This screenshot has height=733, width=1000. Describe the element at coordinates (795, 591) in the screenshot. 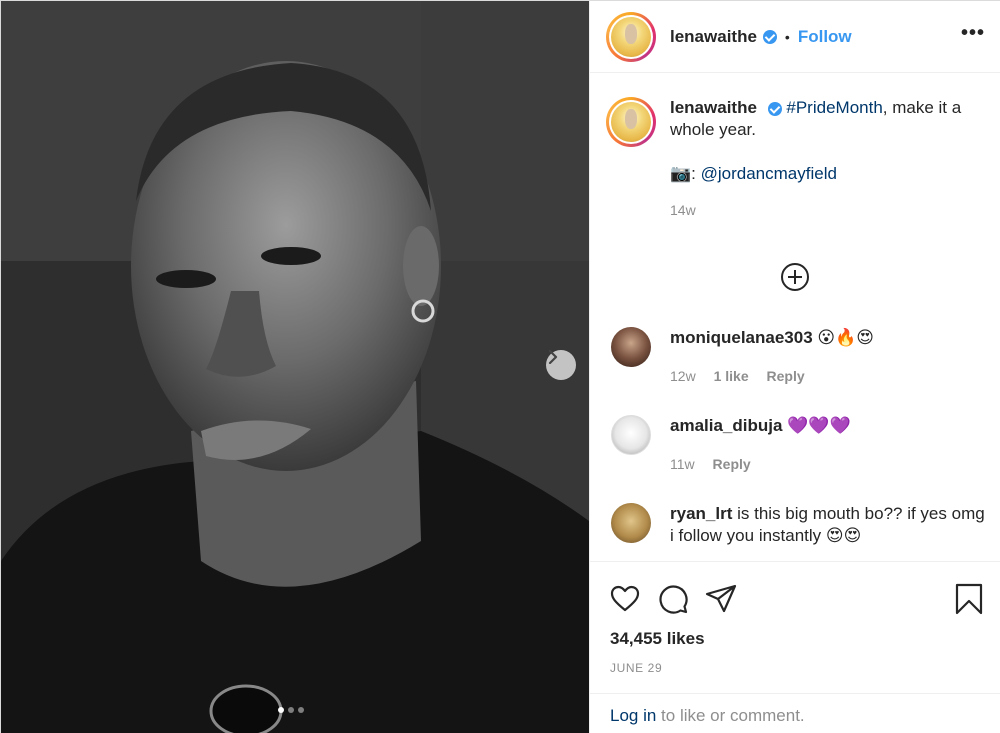

I see `action-bar` at that location.